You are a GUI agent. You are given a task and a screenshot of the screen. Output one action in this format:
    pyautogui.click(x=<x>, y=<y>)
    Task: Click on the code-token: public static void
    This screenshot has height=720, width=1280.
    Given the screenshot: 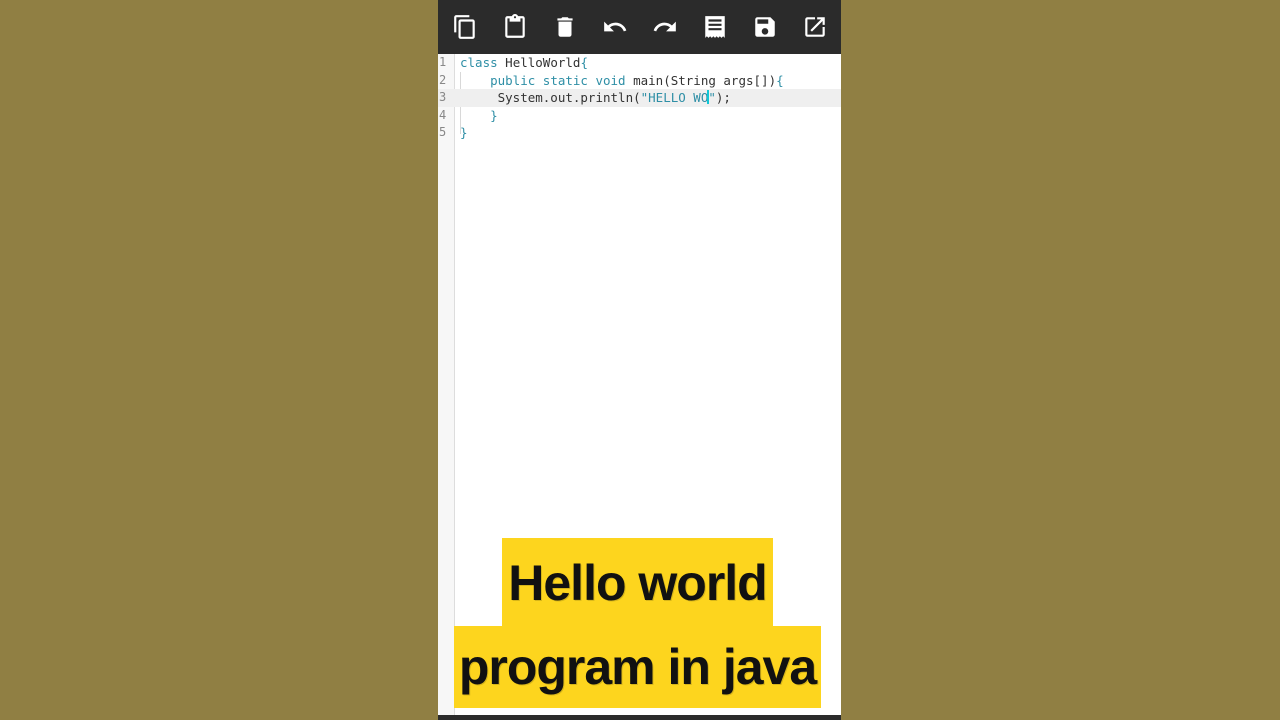 What is the action you would take?
    pyautogui.click(x=558, y=80)
    